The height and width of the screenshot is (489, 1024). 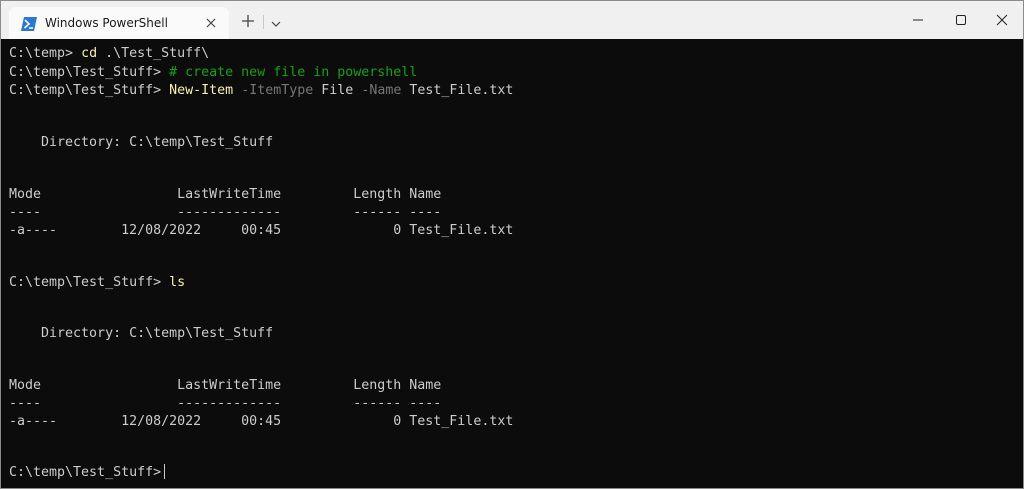 I want to click on comment-text: # create new file in powershell, so click(x=293, y=72).